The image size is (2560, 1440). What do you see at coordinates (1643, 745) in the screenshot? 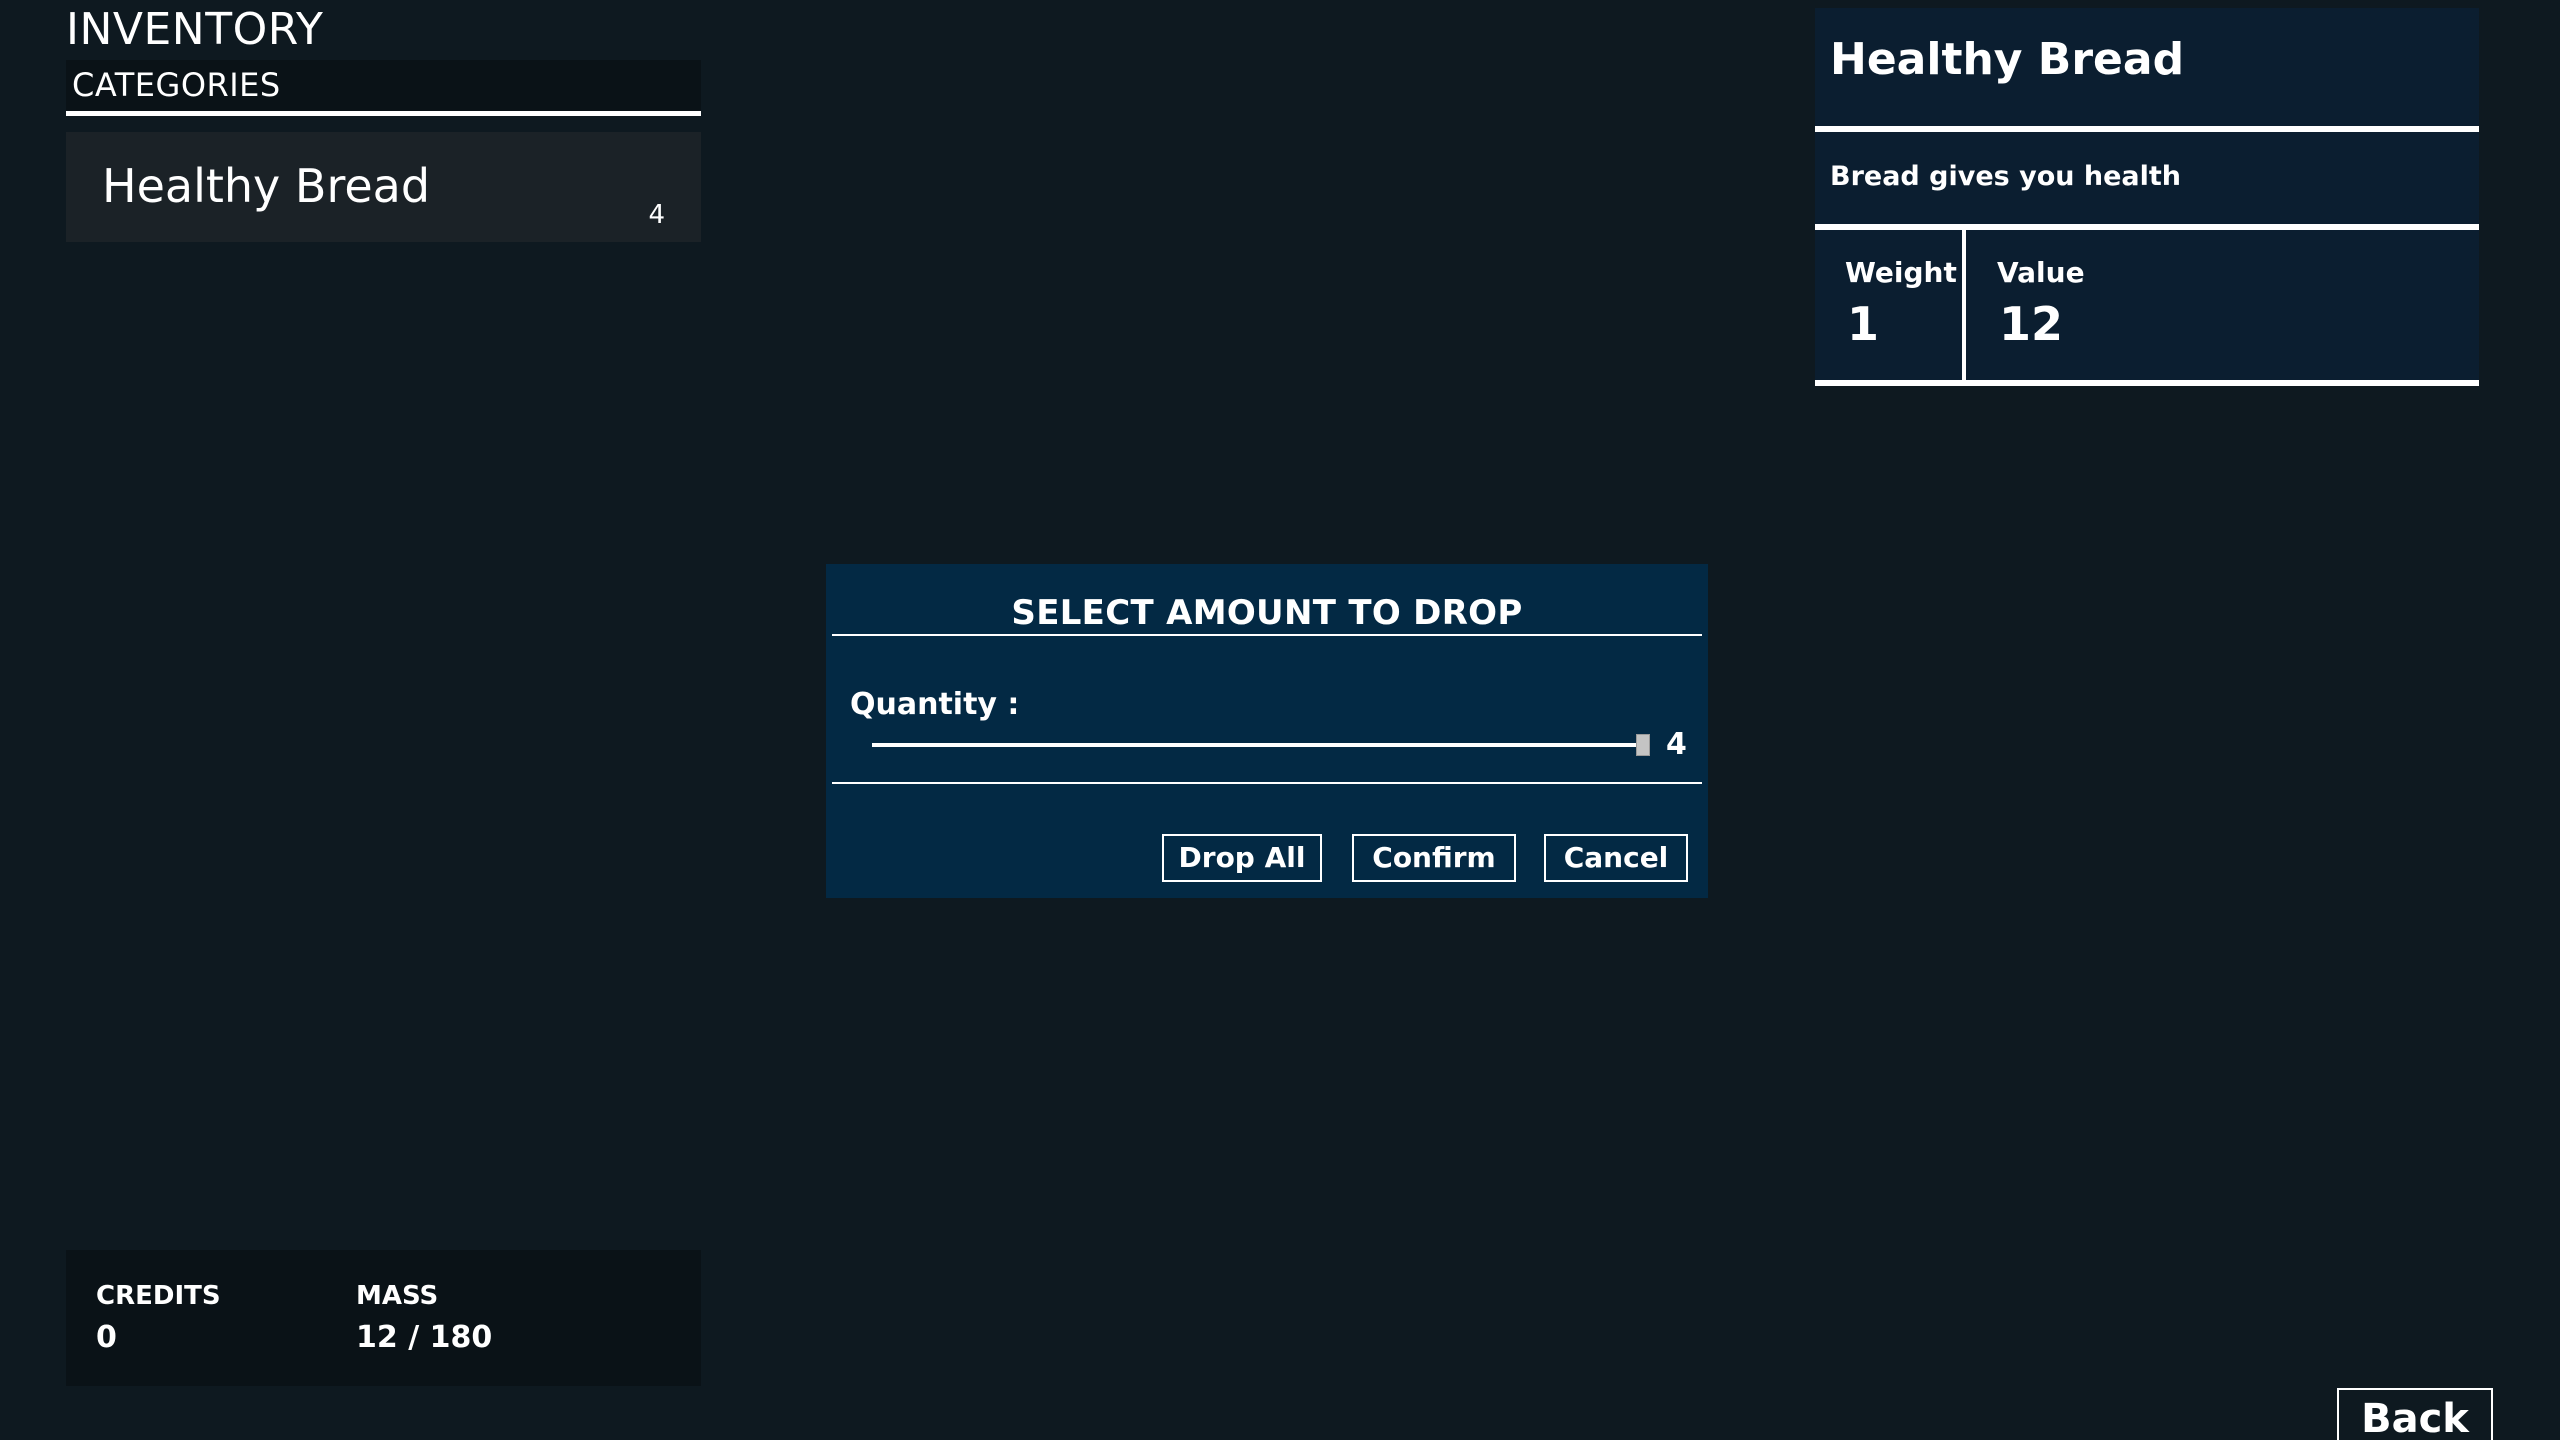
I see `quantity-slider-handle` at bounding box center [1643, 745].